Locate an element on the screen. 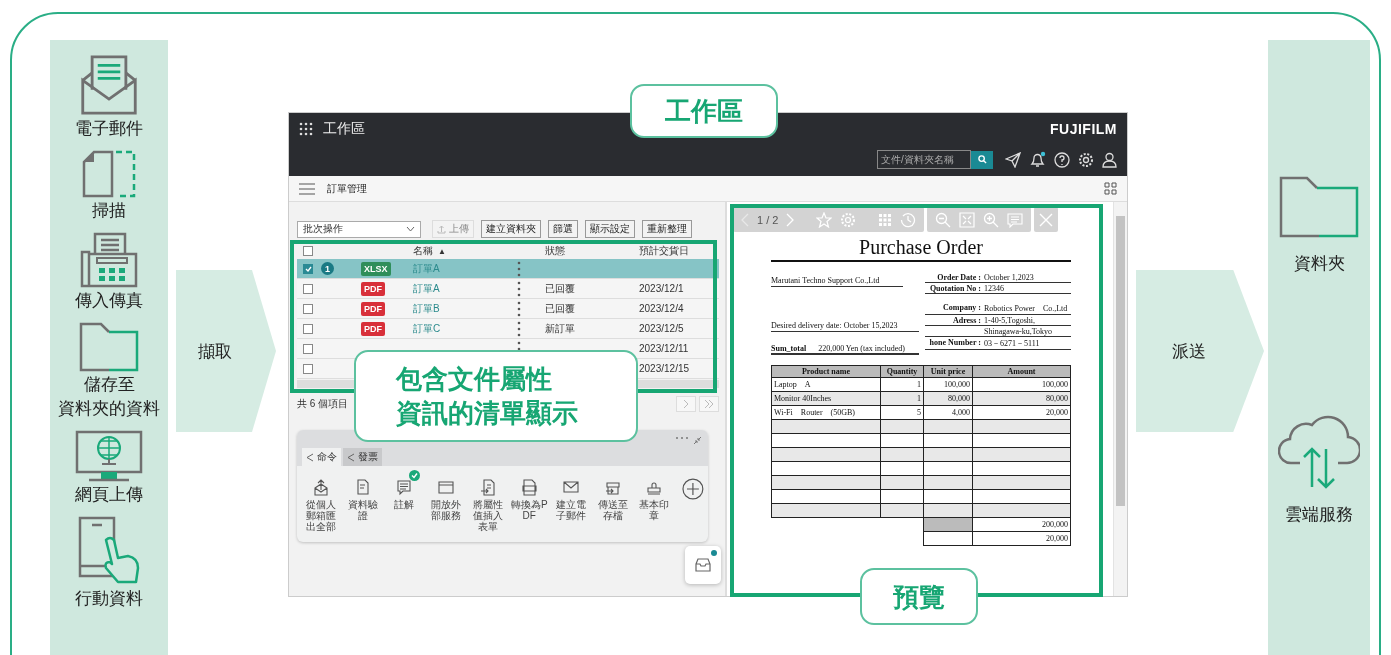 The width and height of the screenshot is (1391, 655). column-header: 名稱 is located at coordinates (423, 251).